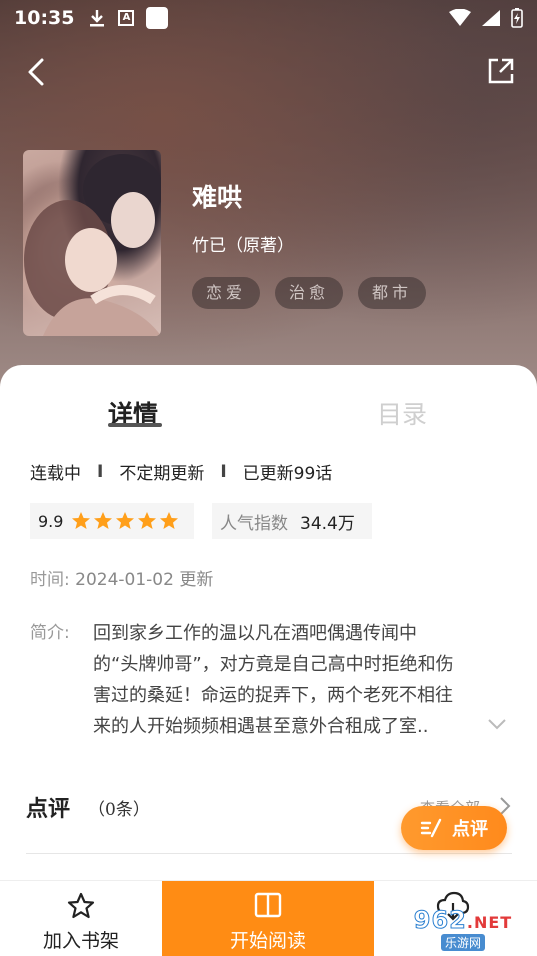  What do you see at coordinates (51, 521) in the screenshot?
I see `rating-score: 9.9` at bounding box center [51, 521].